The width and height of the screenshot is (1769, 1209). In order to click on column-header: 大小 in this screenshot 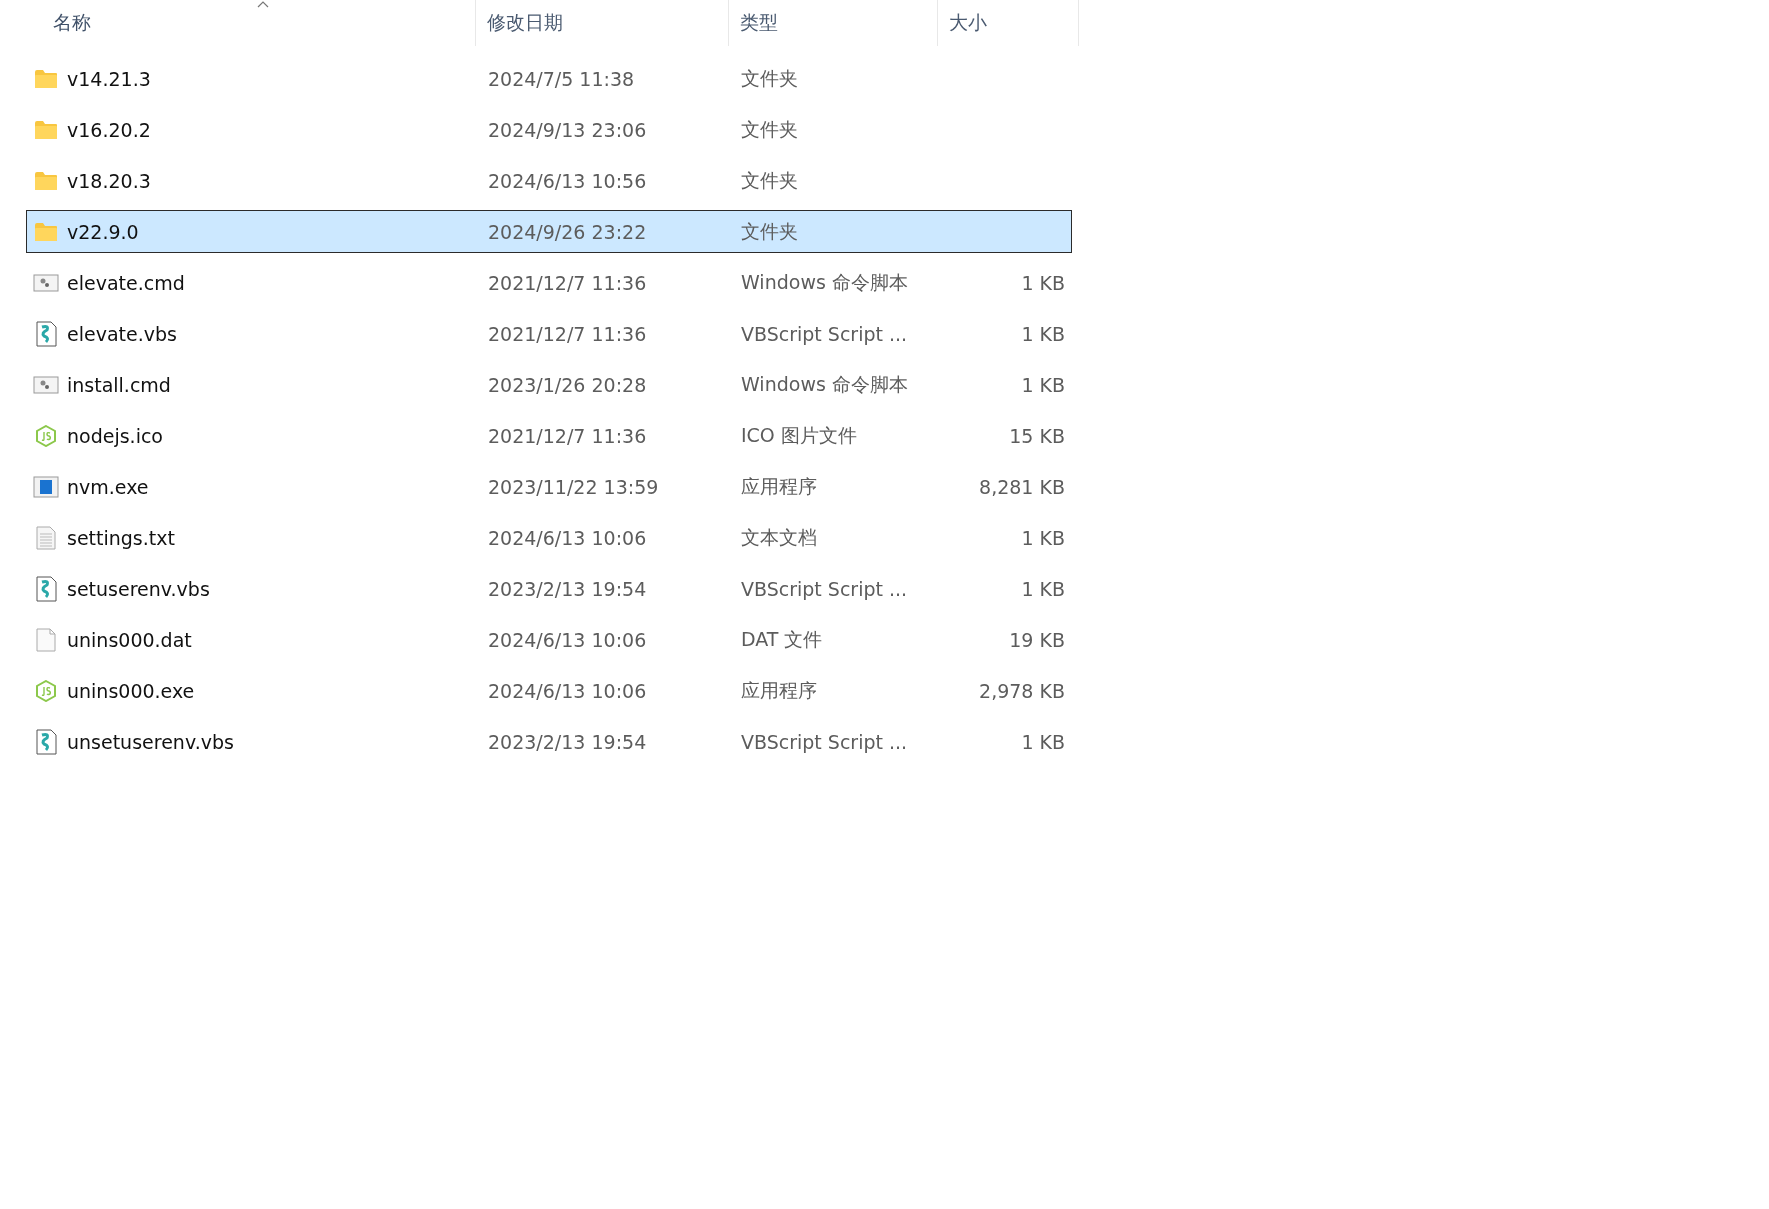, I will do `click(1008, 23)`.